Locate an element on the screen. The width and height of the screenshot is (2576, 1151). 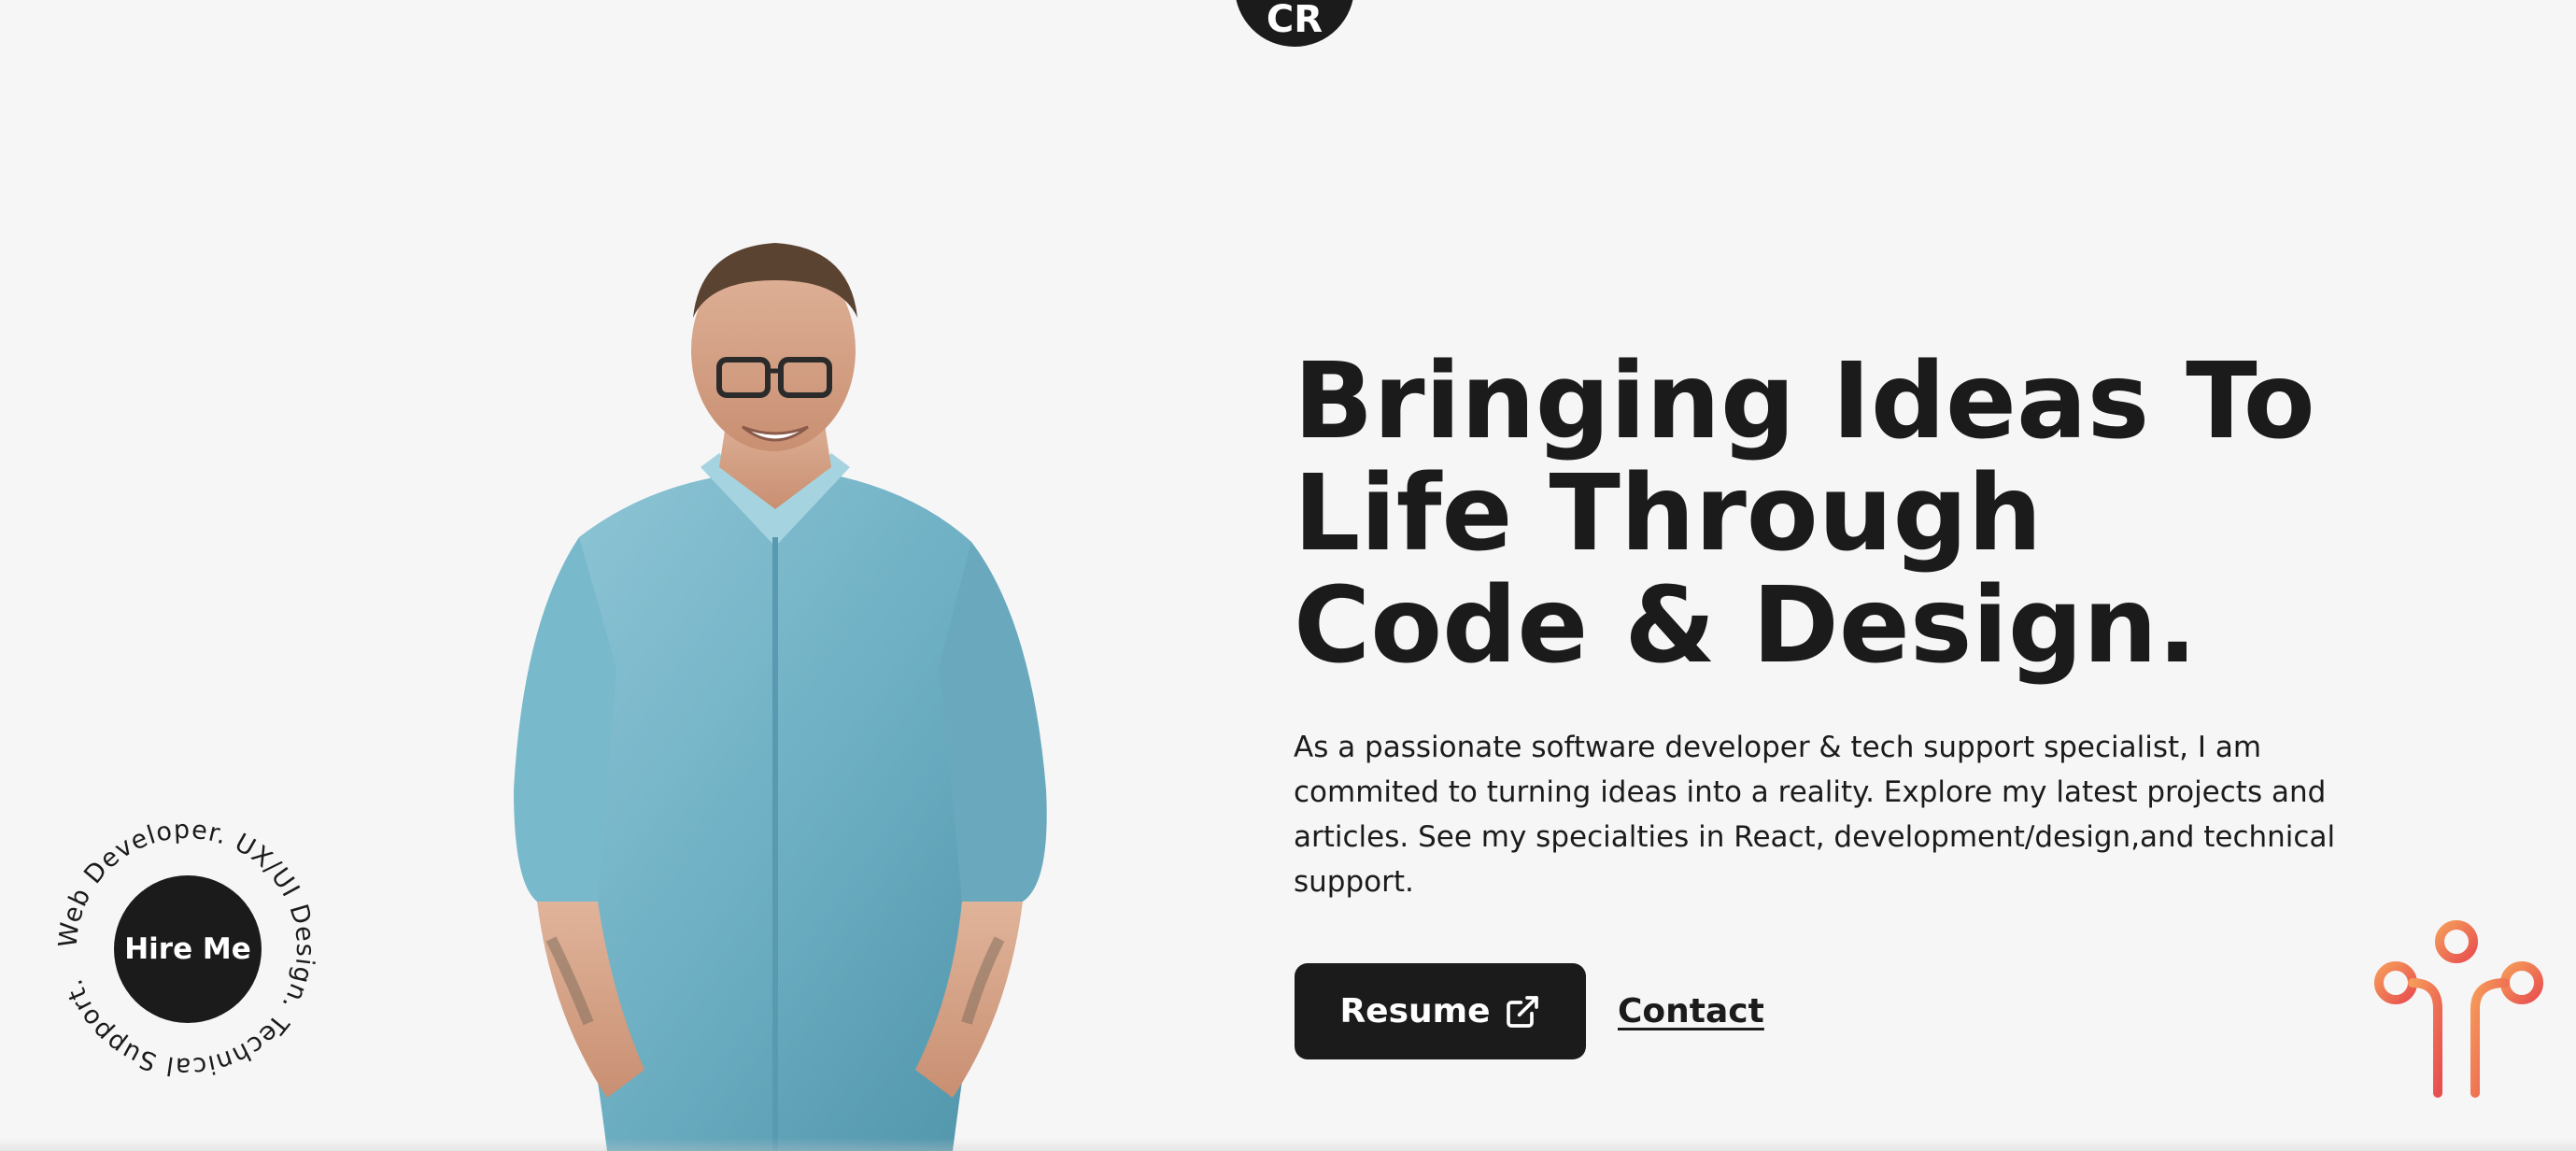
external-link-icon is located at coordinates (1522, 1011).